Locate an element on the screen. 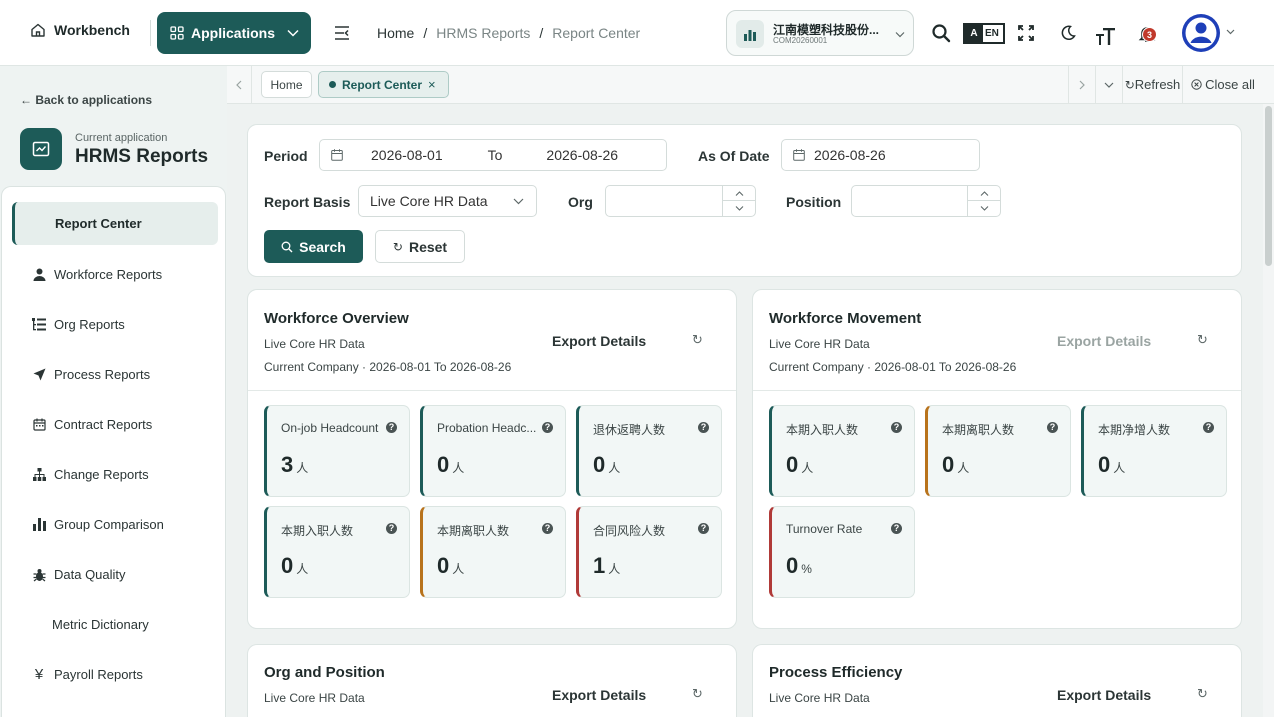 The width and height of the screenshot is (1274, 717). dark-mode-icon is located at coordinates (1068, 33).